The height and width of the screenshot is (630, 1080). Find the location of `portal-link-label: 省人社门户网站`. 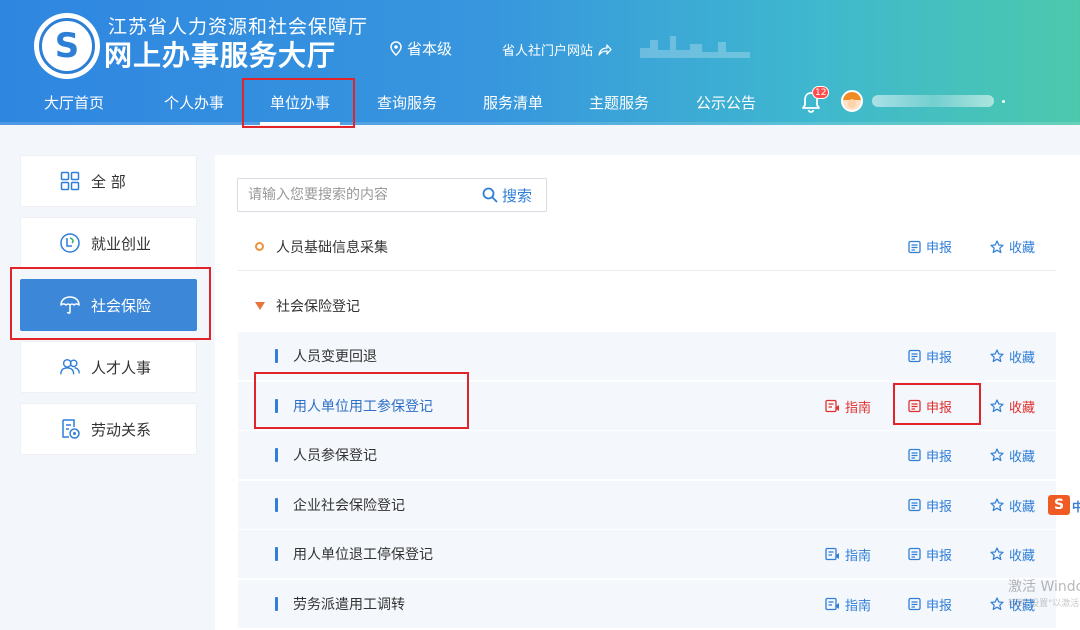

portal-link-label: 省人社门户网站 is located at coordinates (548, 51).